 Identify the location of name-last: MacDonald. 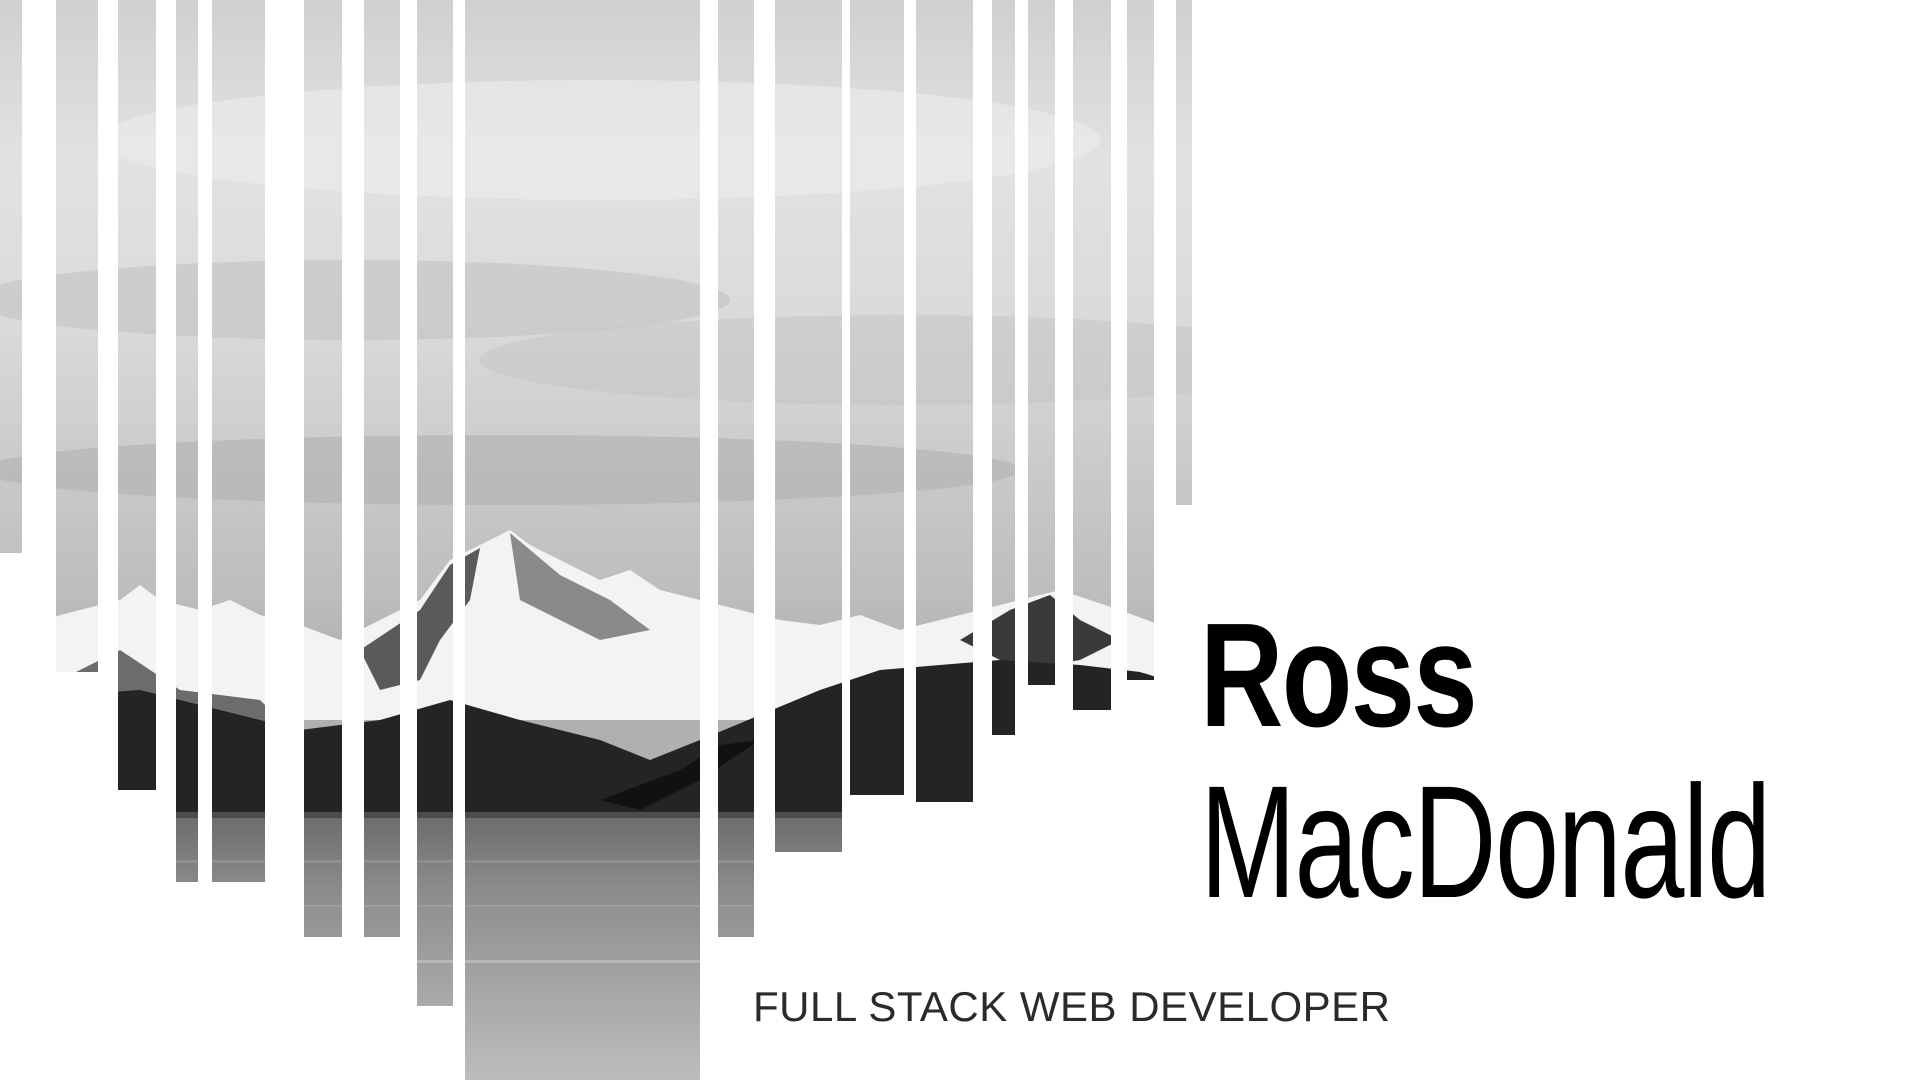
(1485, 841).